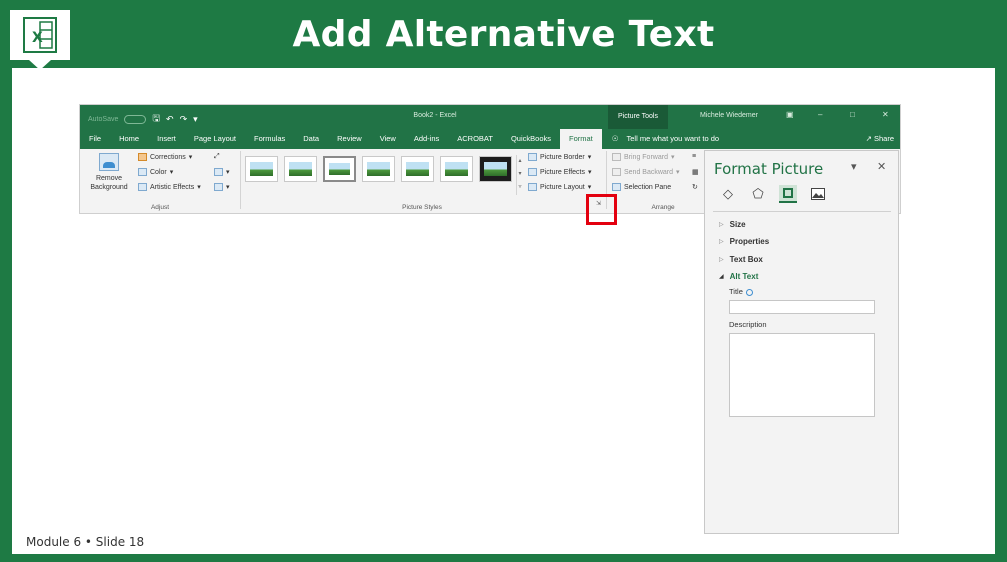  I want to click on section-size: ▷ Size, so click(732, 224).